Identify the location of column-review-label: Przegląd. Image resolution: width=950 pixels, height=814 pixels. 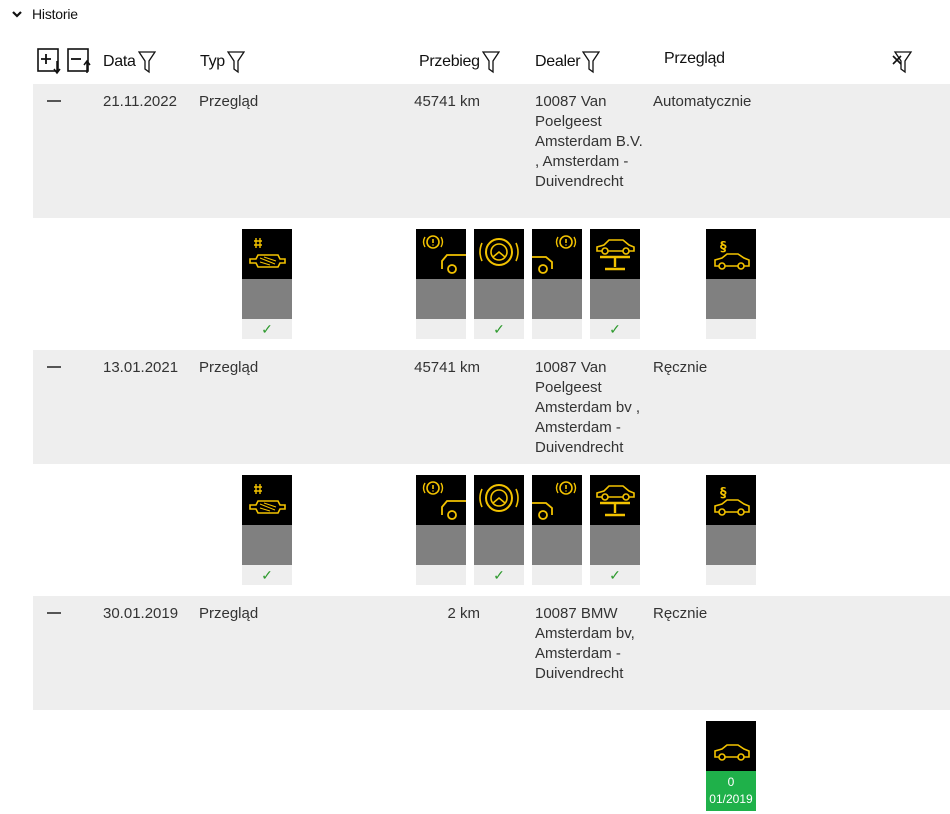
(694, 58).